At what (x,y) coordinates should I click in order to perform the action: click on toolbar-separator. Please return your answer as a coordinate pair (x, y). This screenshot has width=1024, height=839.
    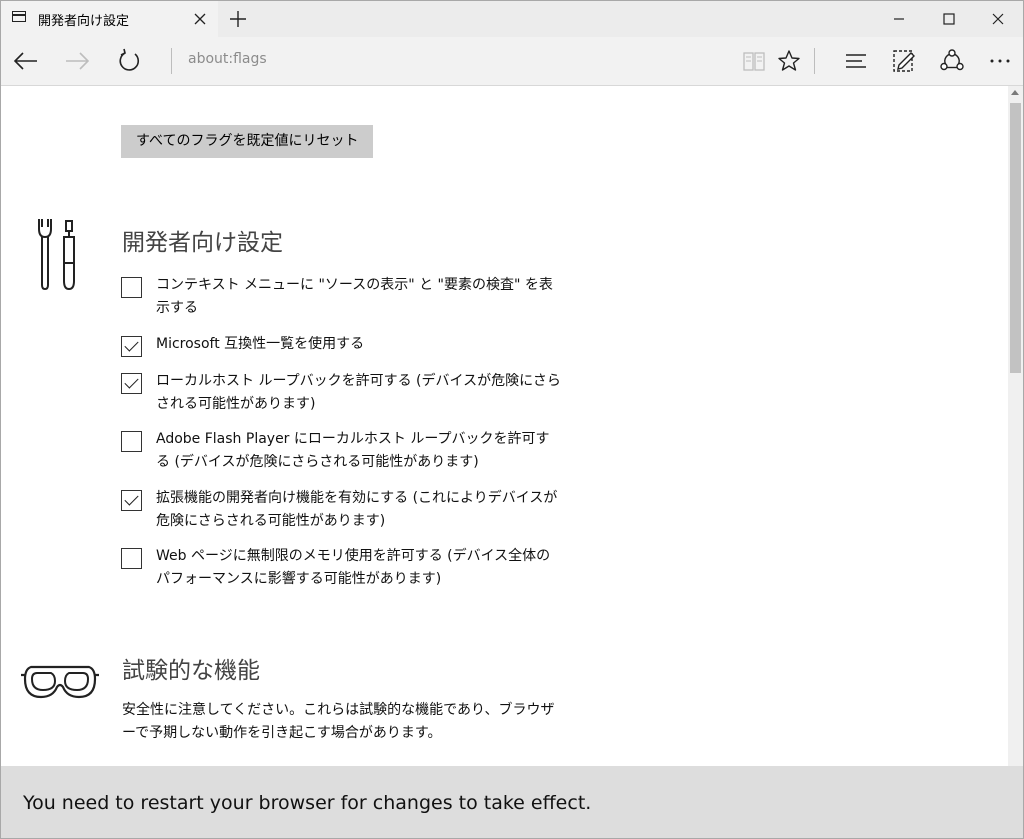
    Looking at the image, I should click on (814, 61).